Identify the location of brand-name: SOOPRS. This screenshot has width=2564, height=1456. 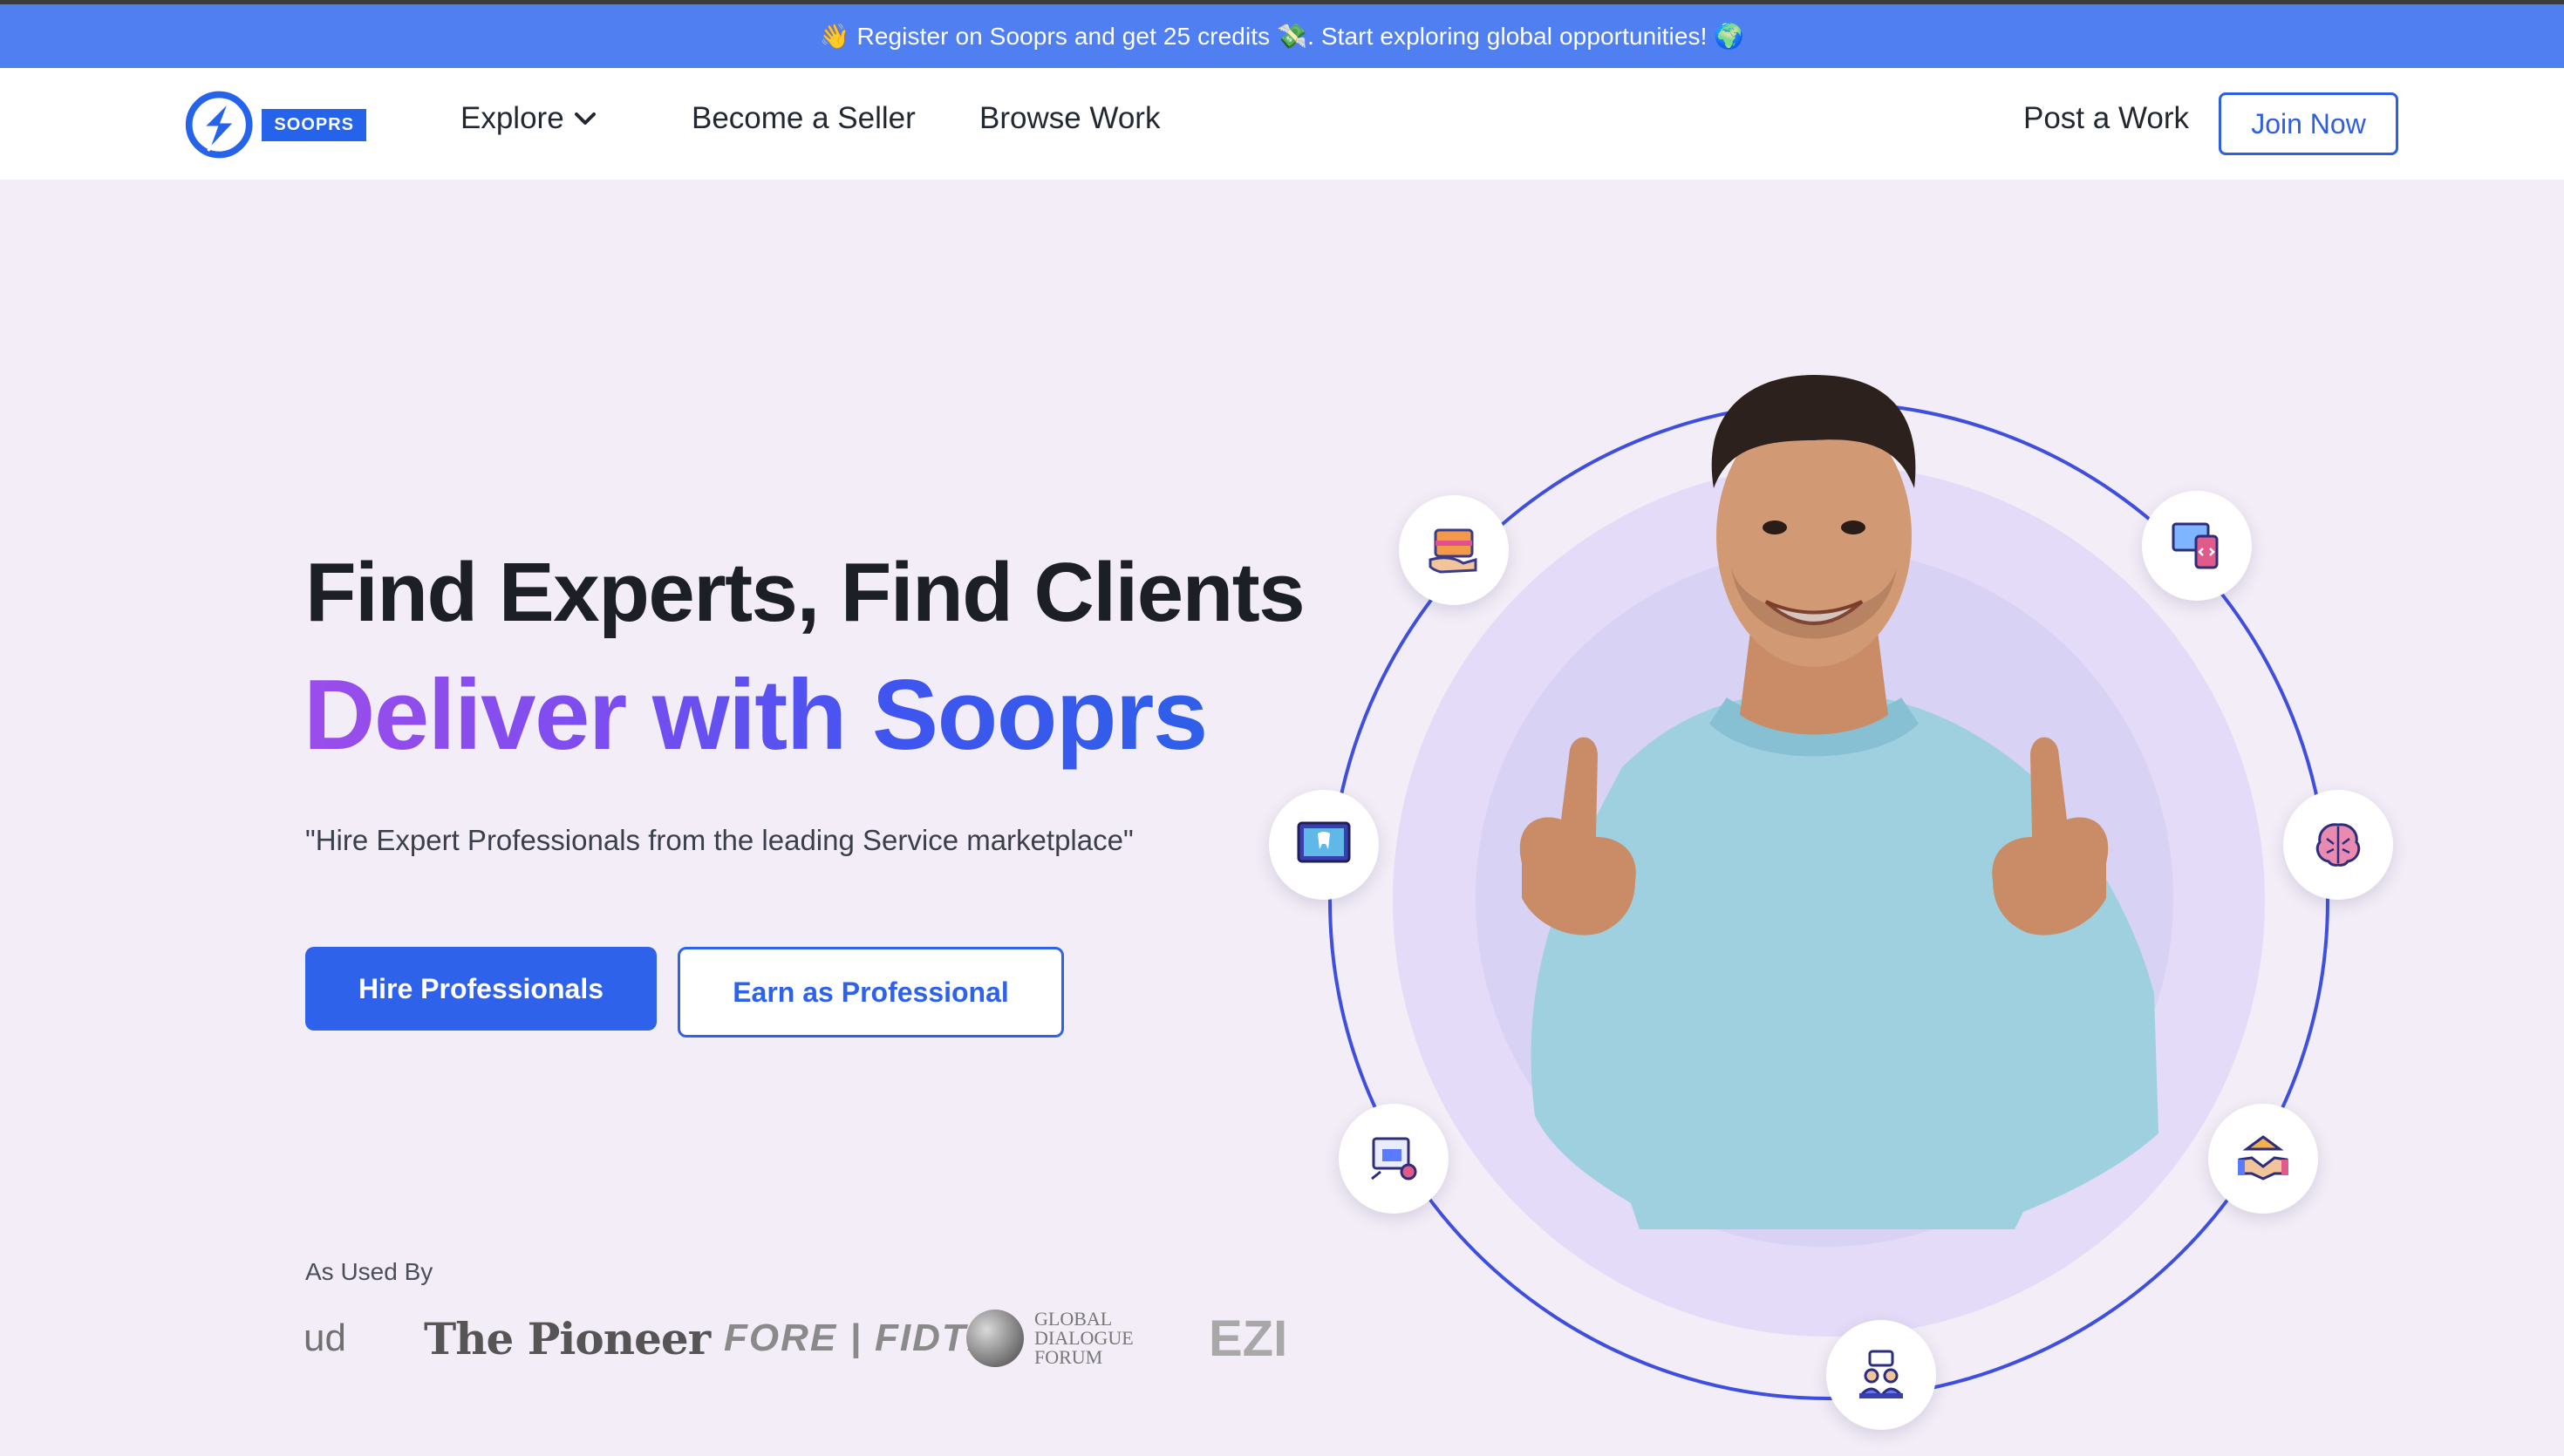
(314, 124).